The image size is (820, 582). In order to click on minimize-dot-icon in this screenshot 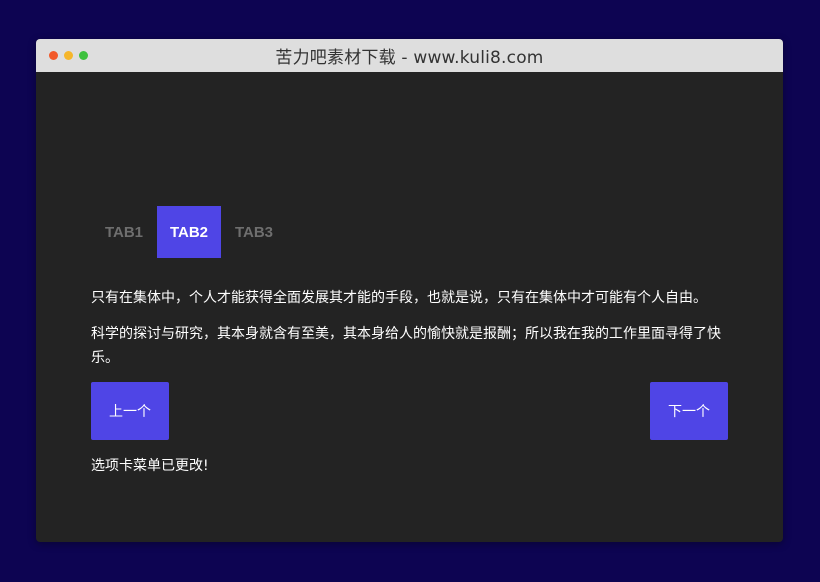, I will do `click(68, 55)`.